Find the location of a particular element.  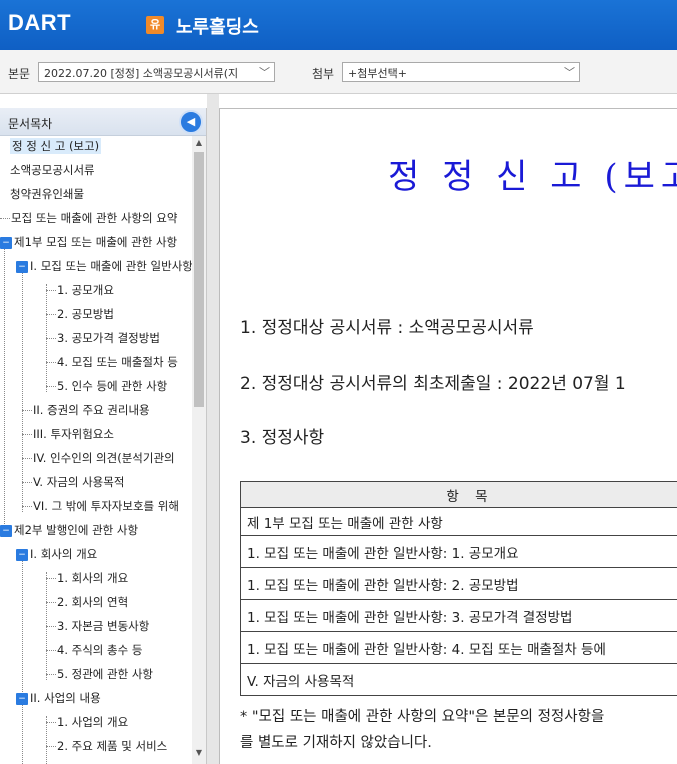

company-name: 노루홀딩스 is located at coordinates (217, 27).